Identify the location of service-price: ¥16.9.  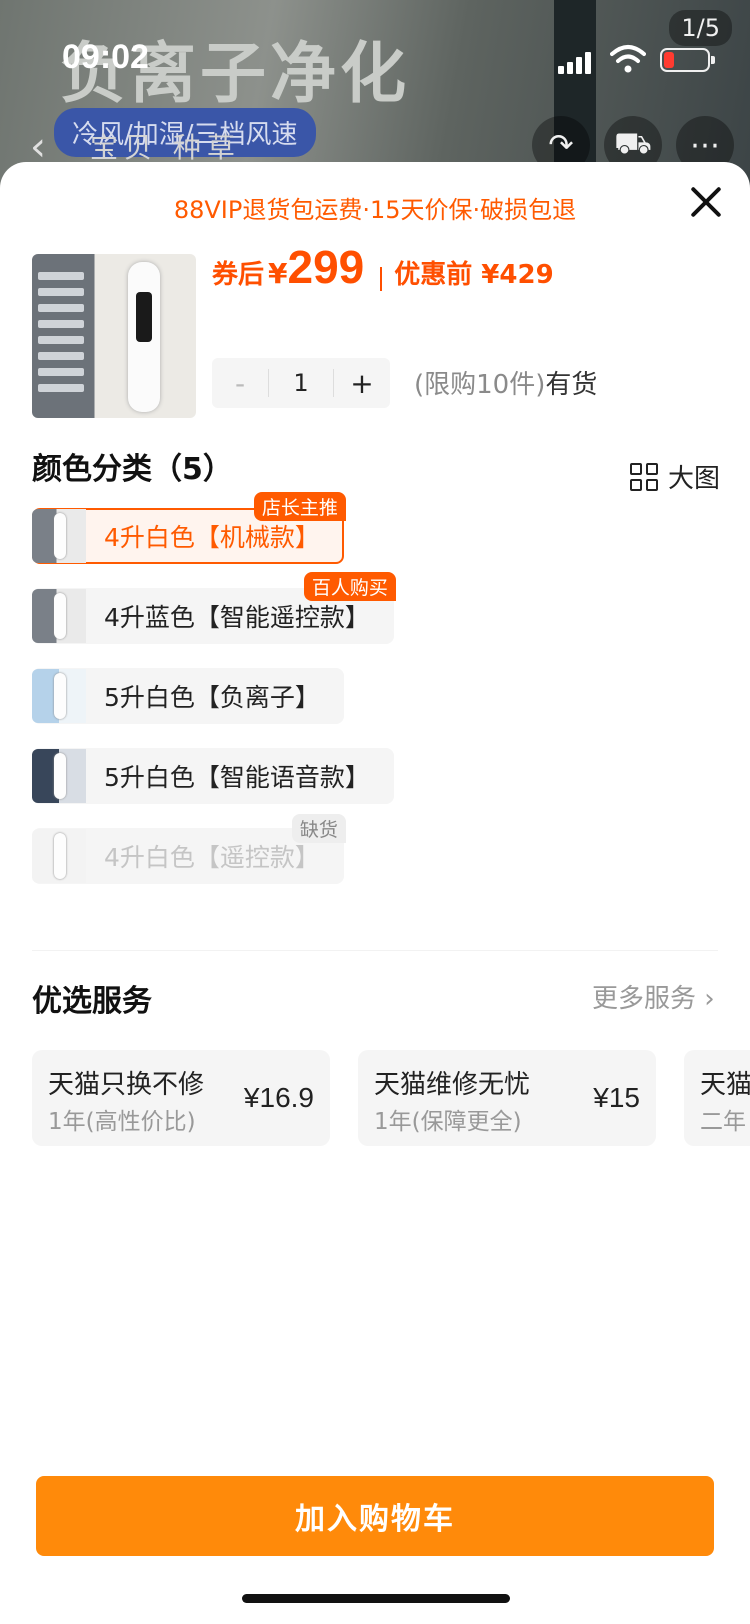
(278, 1097).